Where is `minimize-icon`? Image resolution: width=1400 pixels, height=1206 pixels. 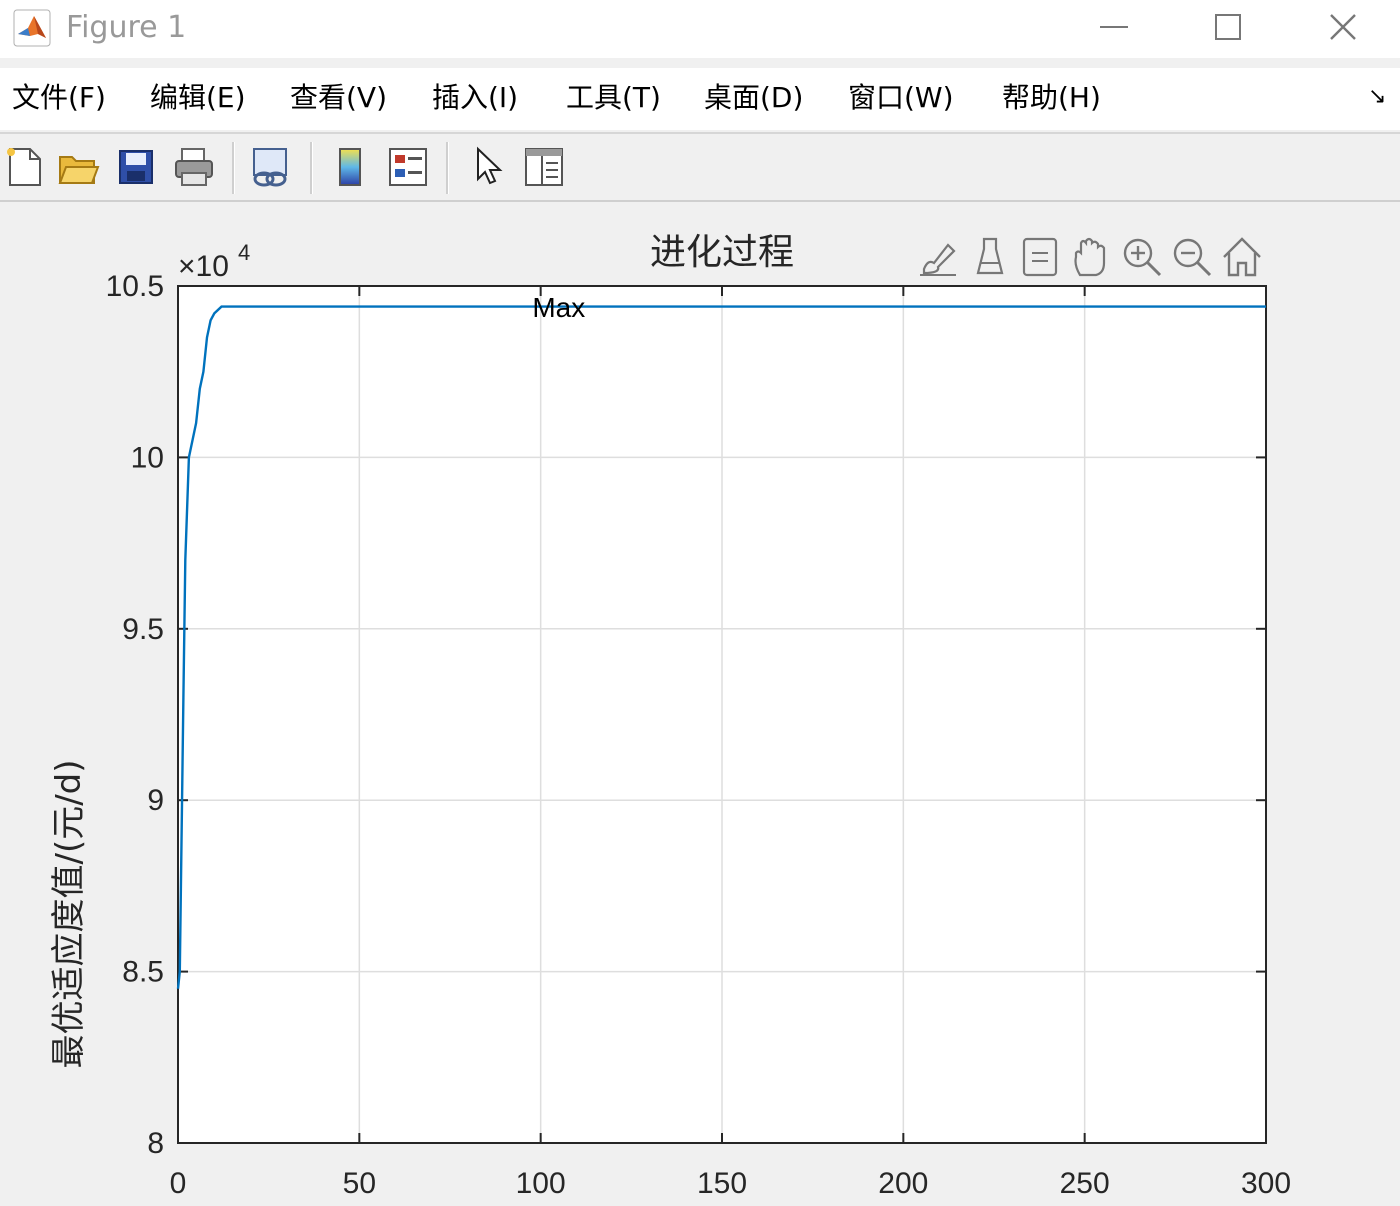 minimize-icon is located at coordinates (1114, 27).